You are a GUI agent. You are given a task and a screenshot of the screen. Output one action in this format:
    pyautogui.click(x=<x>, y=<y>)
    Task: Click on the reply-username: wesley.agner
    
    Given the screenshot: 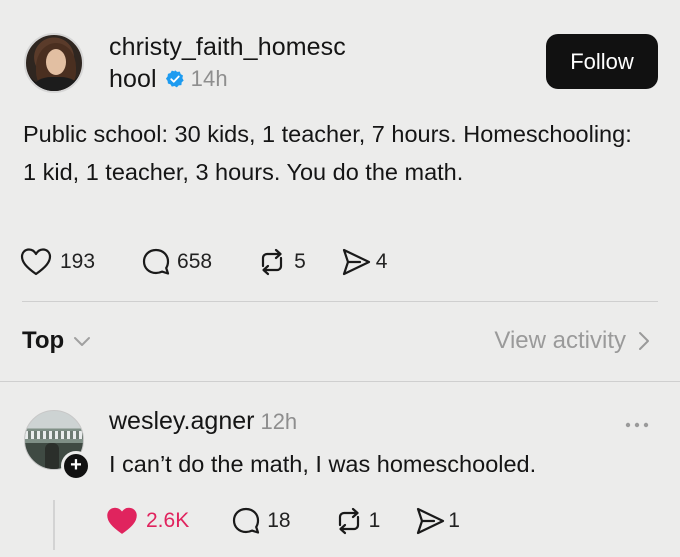 What is the action you would take?
    pyautogui.click(x=181, y=421)
    